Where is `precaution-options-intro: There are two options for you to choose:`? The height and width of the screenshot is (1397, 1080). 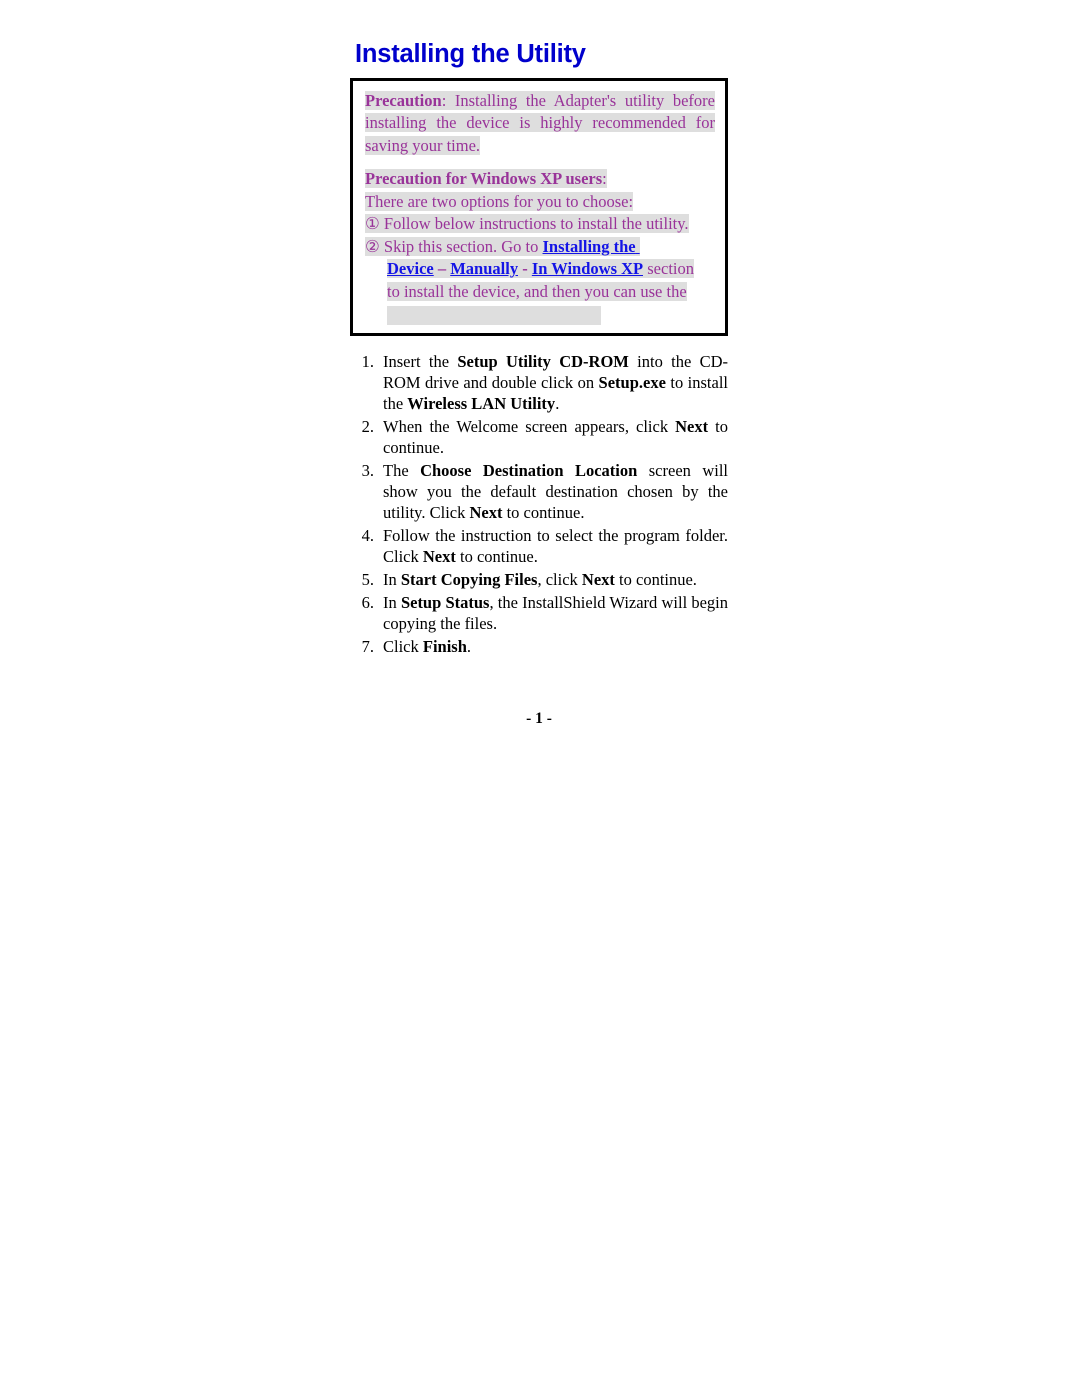
precaution-options-intro: There are two options for you to choose: is located at coordinates (540, 202).